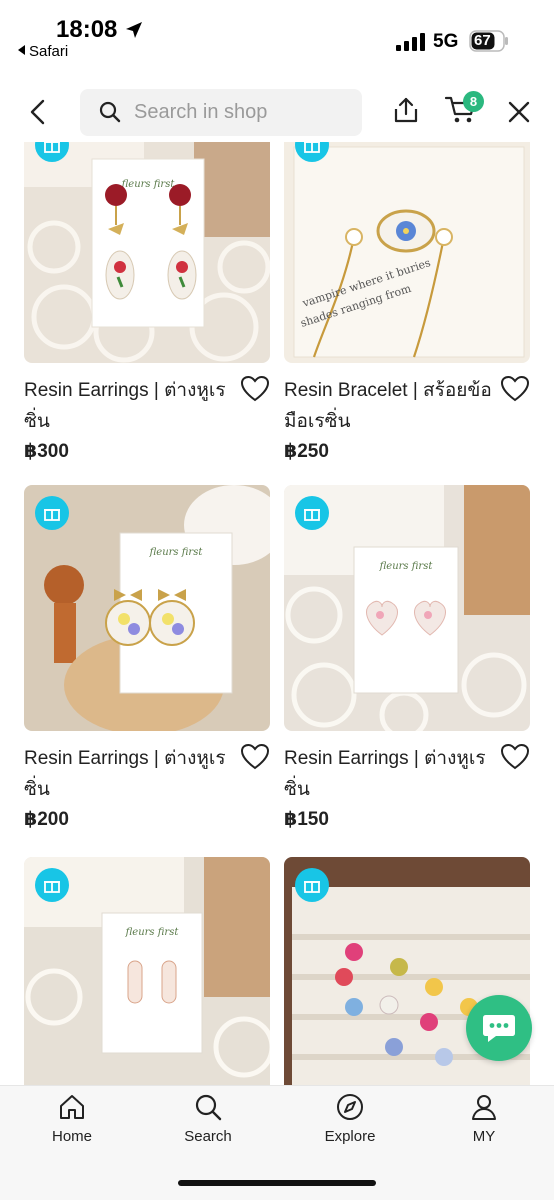  Describe the element at coordinates (72, 1107) in the screenshot. I see `home-icon` at that location.